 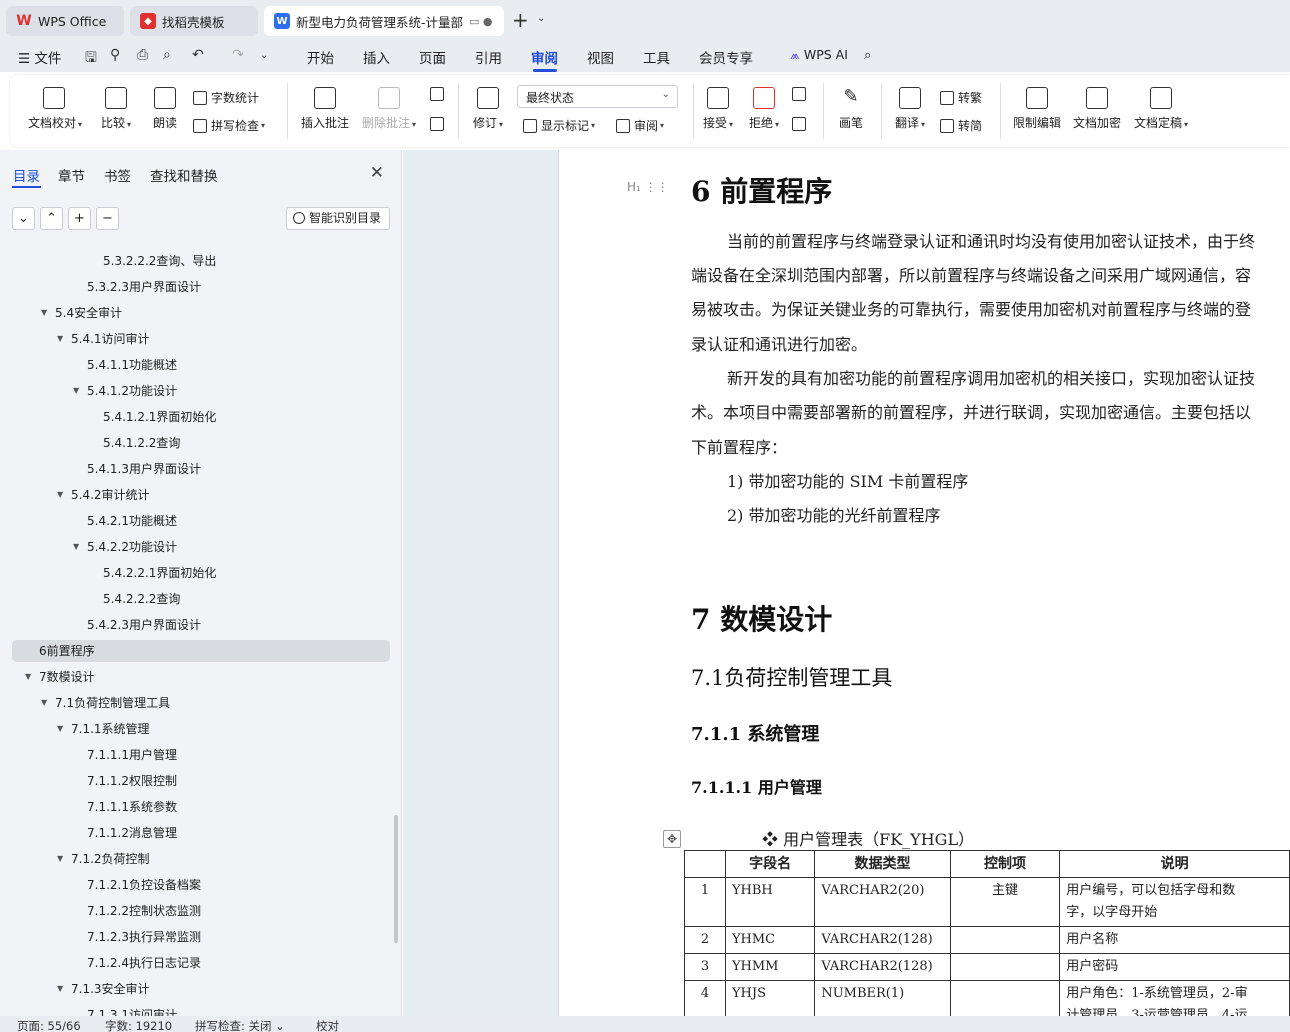 What do you see at coordinates (107, 218) in the screenshot?
I see `remove-heading-icon: −` at bounding box center [107, 218].